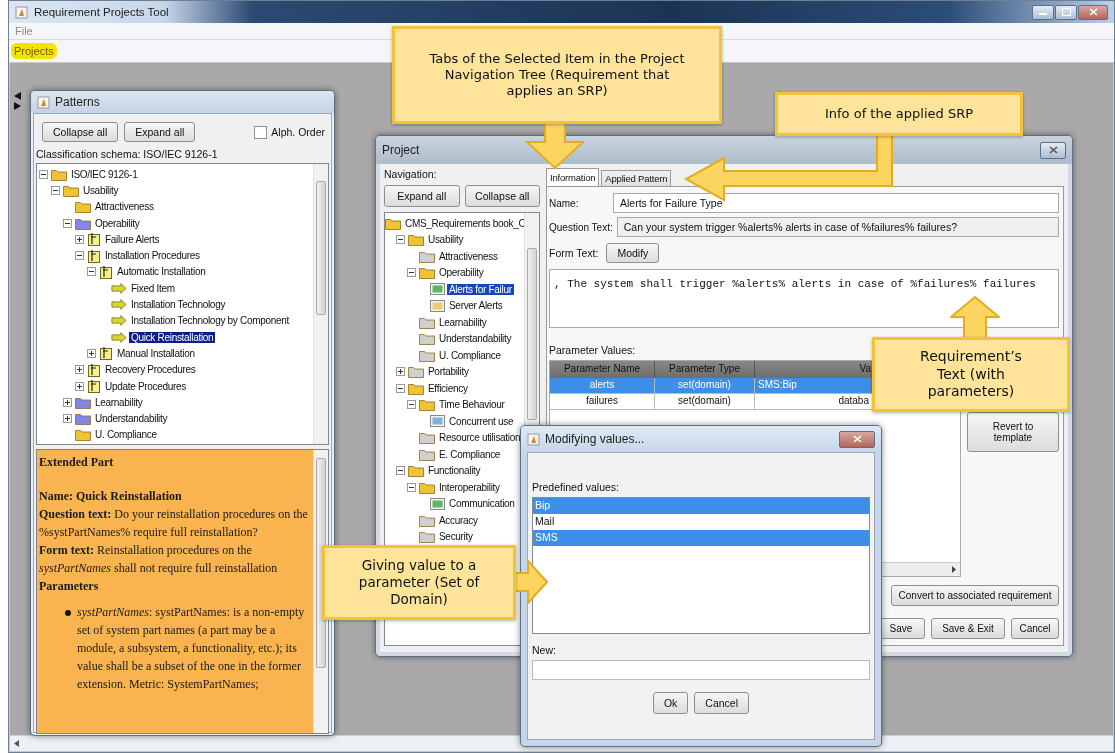 This screenshot has height=753, width=1115. I want to click on form-text: Form text: Reinstallation procedures on the systPartNames shall not require full reinstallation, so click(159, 559).